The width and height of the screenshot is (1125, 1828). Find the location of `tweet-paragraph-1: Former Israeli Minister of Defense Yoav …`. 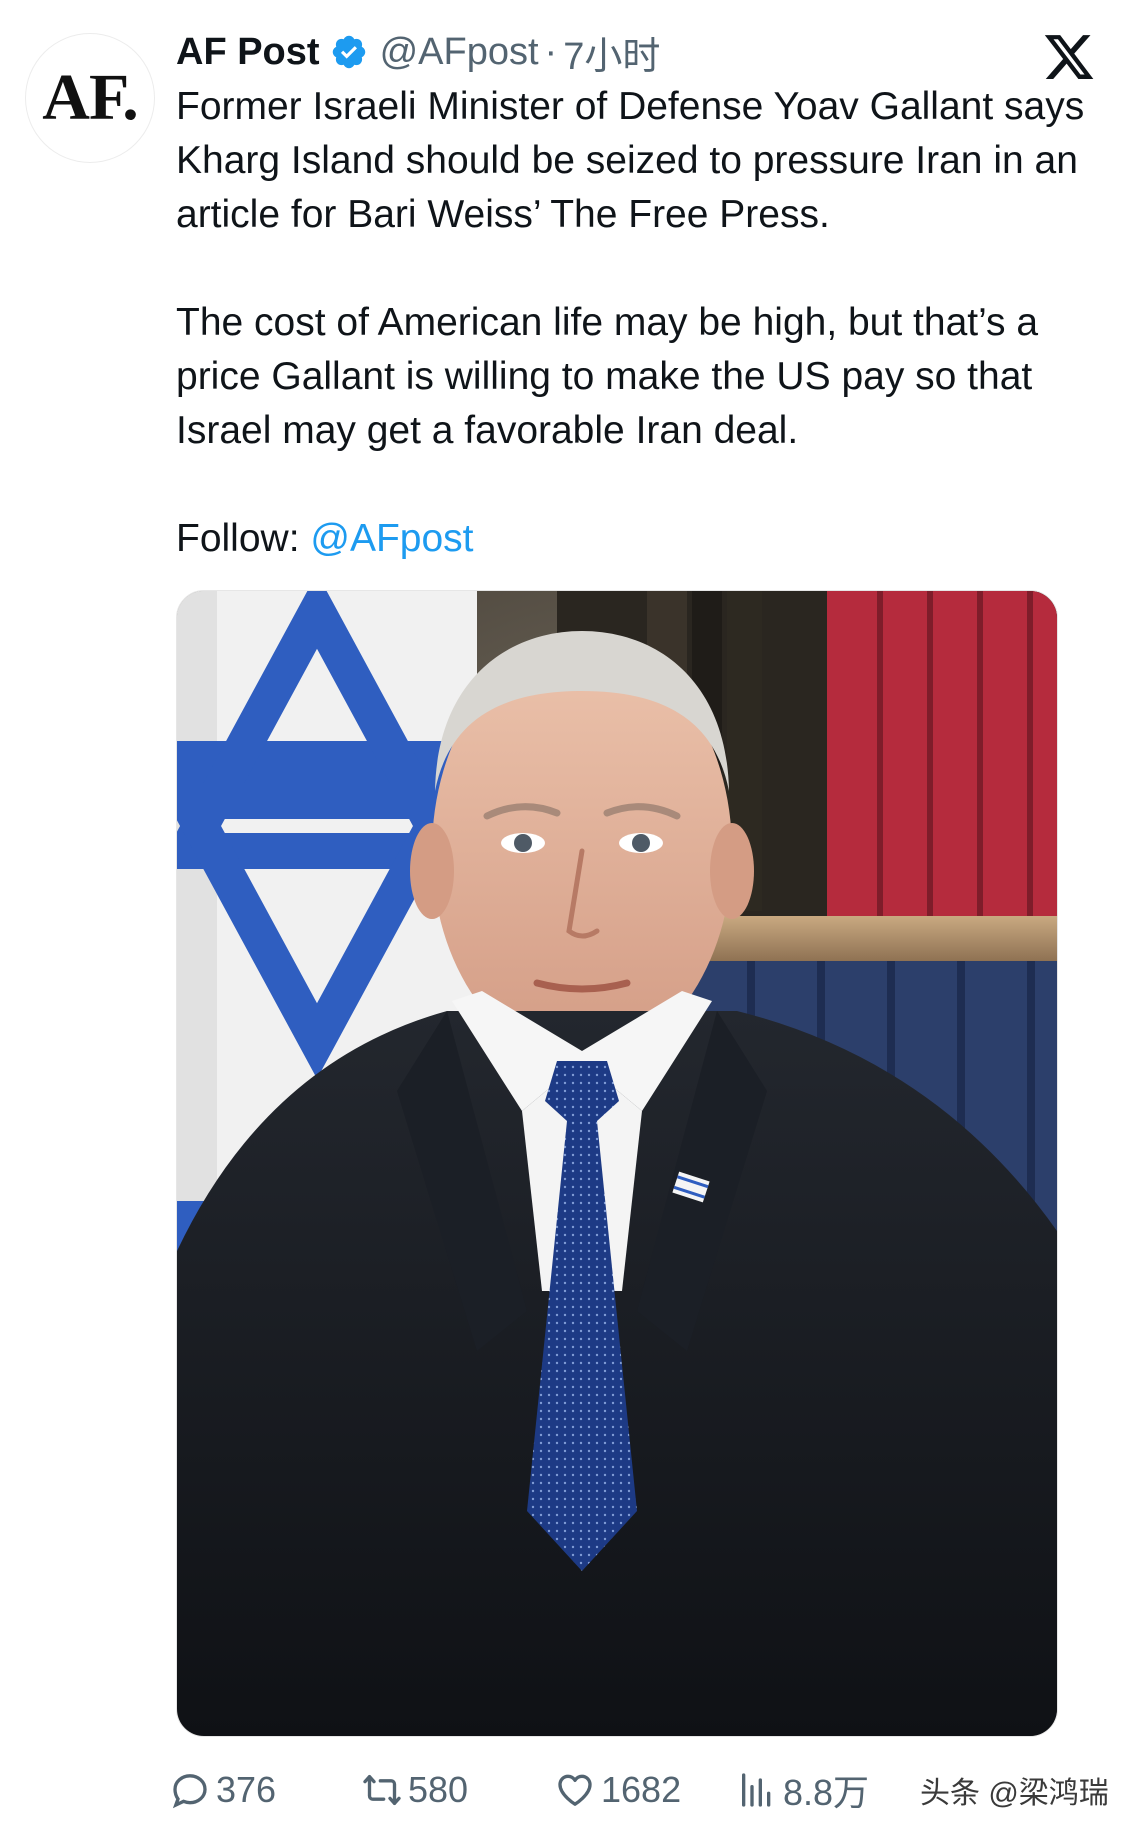

tweet-paragraph-1: Former Israeli Minister of Defense Yoav … is located at coordinates (630, 160).